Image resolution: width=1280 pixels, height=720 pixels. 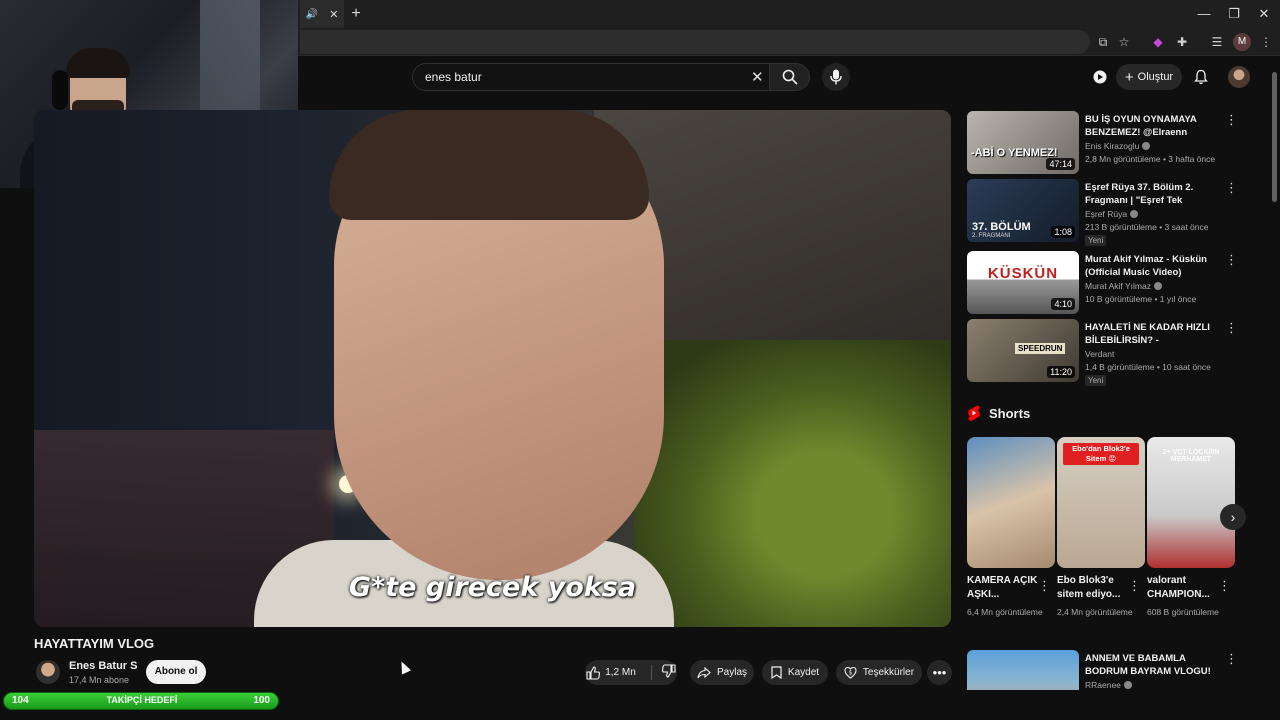 What do you see at coordinates (176, 672) in the screenshot?
I see `subscribe-button: Abone ol` at bounding box center [176, 672].